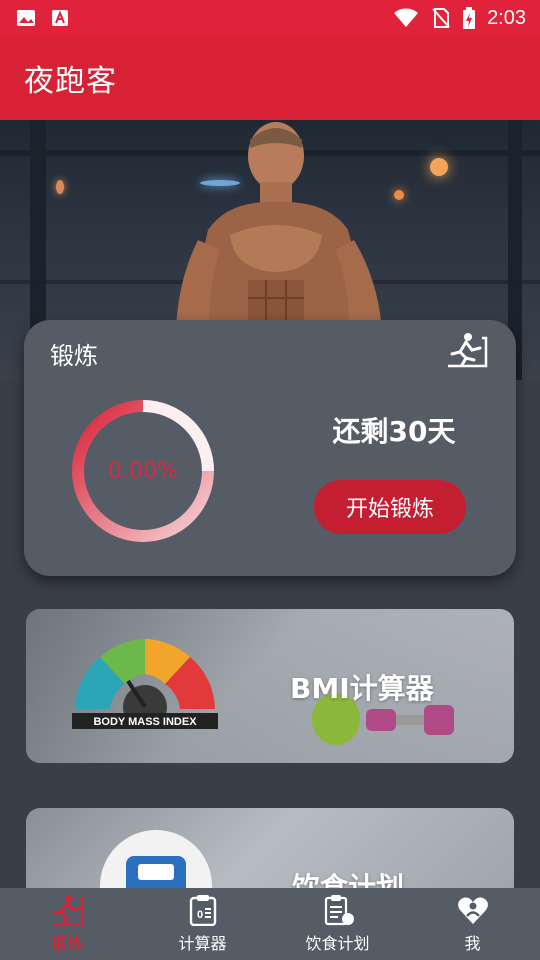 This screenshot has width=540, height=960. I want to click on bmi-calculator-card: BODY MASS INDEX BMI计算器, so click(270, 686).